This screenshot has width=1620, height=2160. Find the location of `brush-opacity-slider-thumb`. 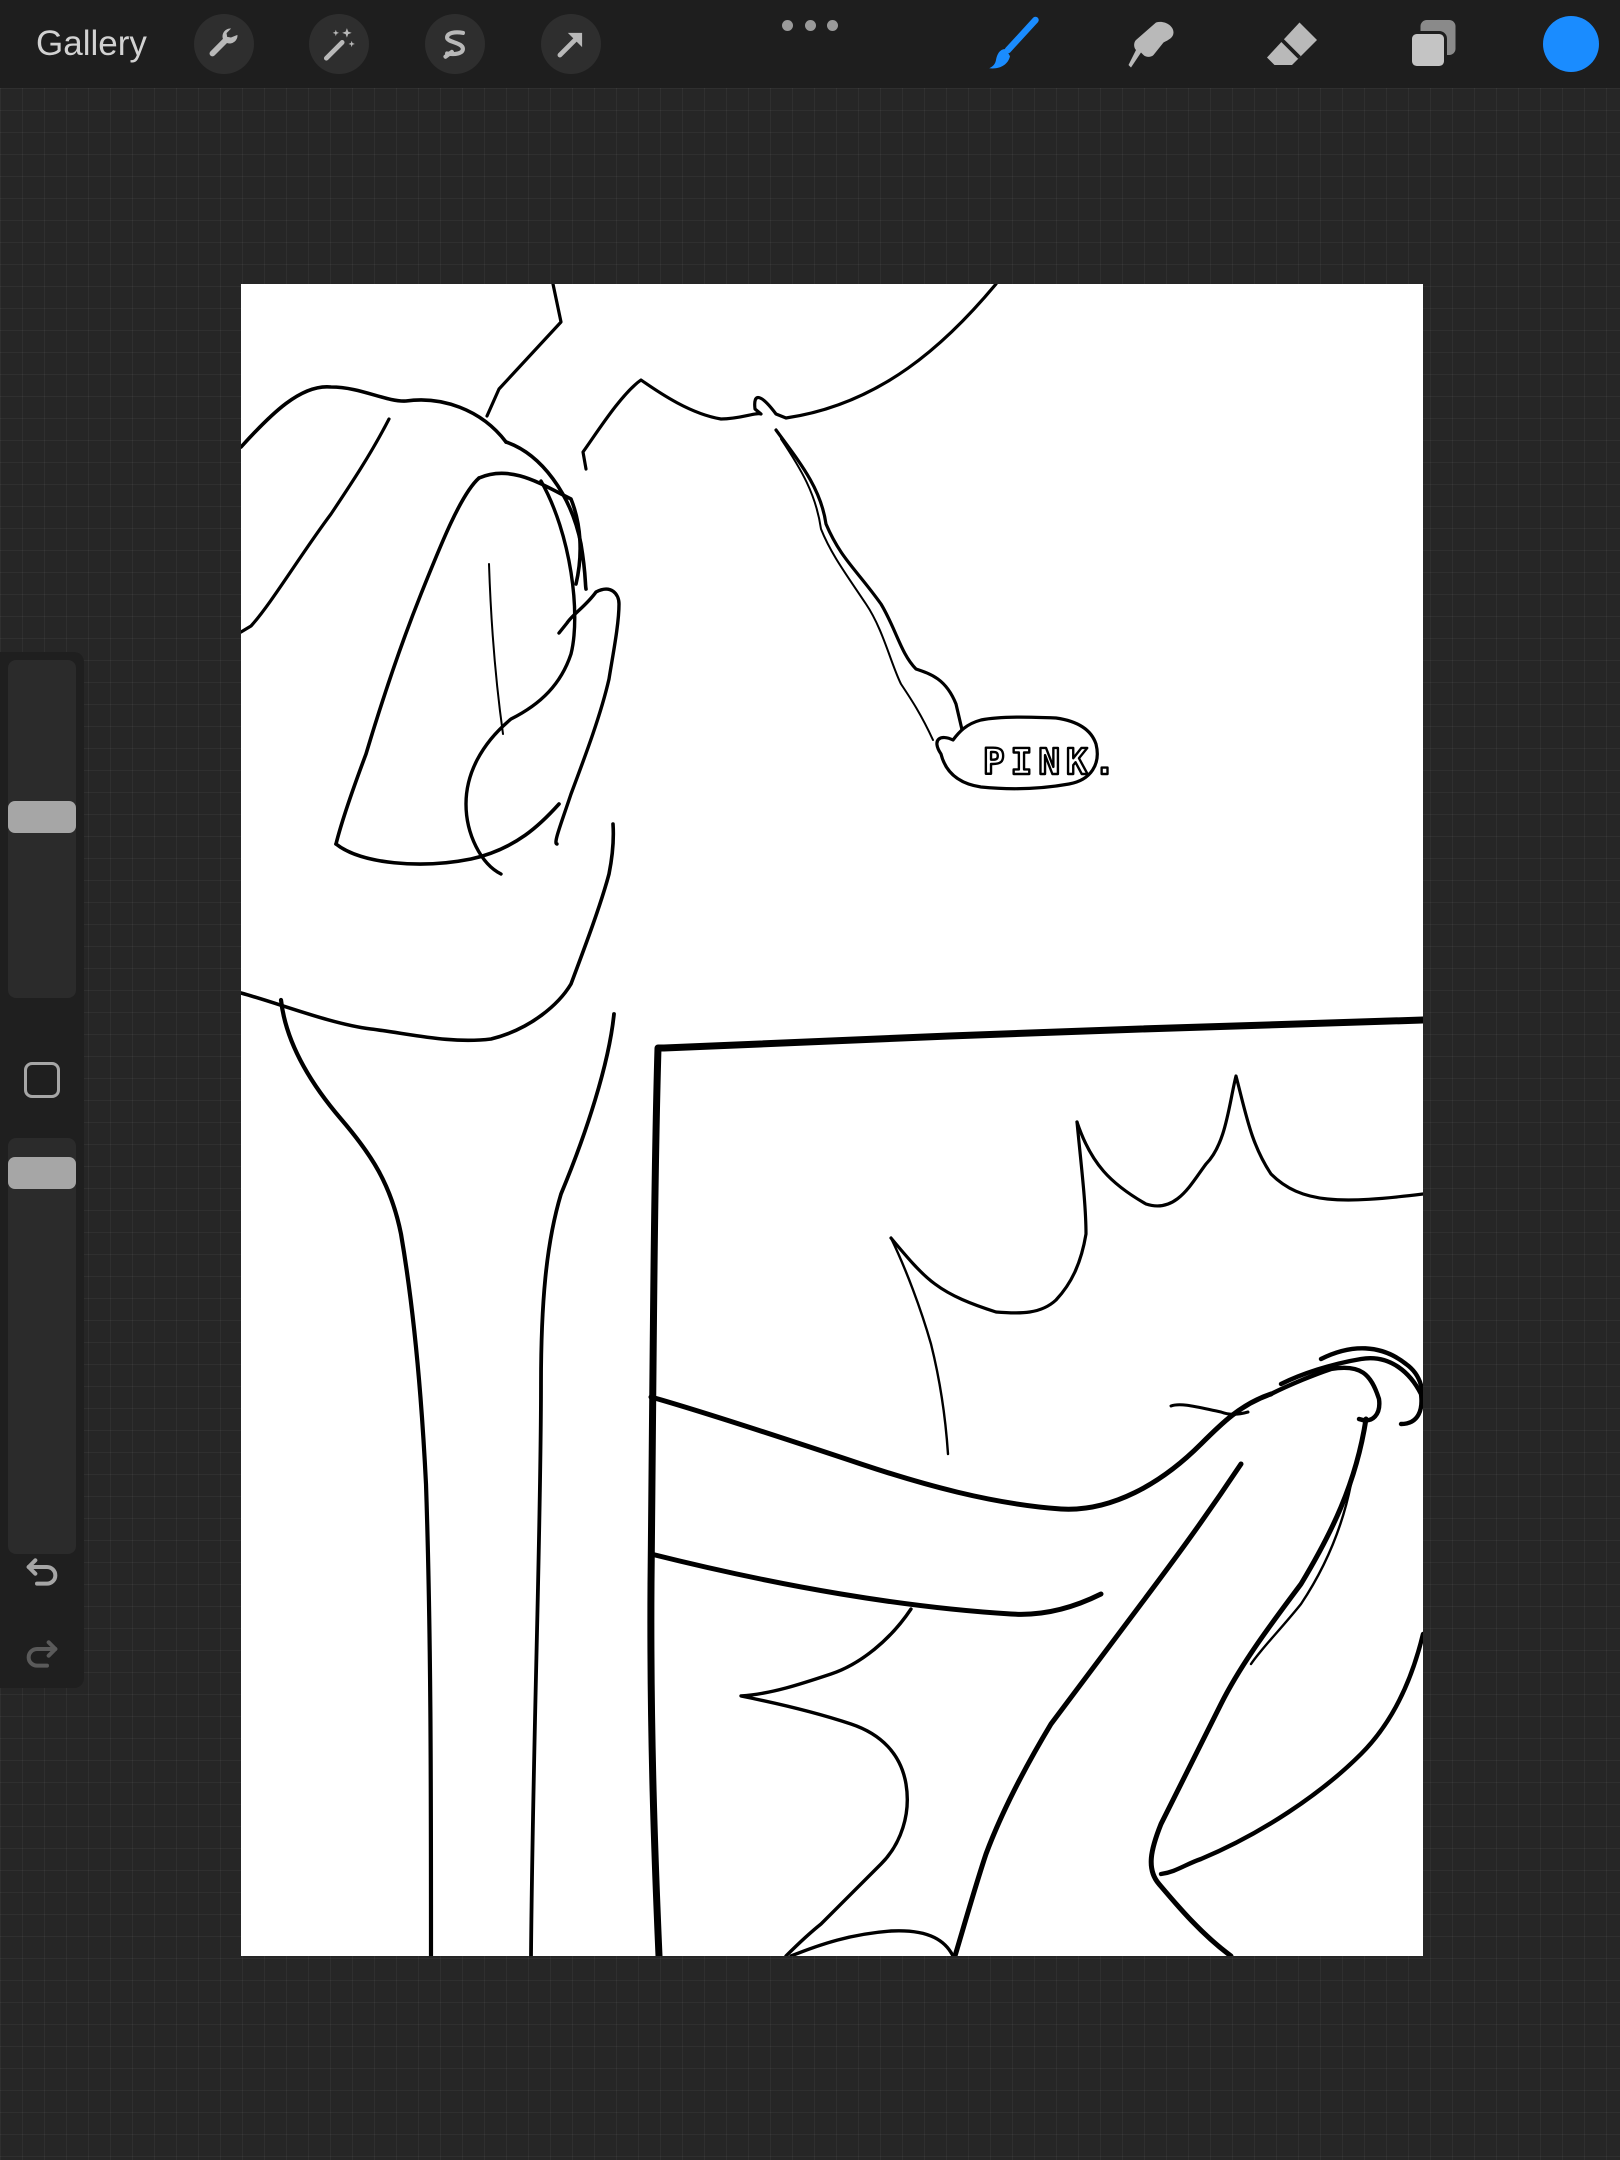

brush-opacity-slider-thumb is located at coordinates (42, 1173).